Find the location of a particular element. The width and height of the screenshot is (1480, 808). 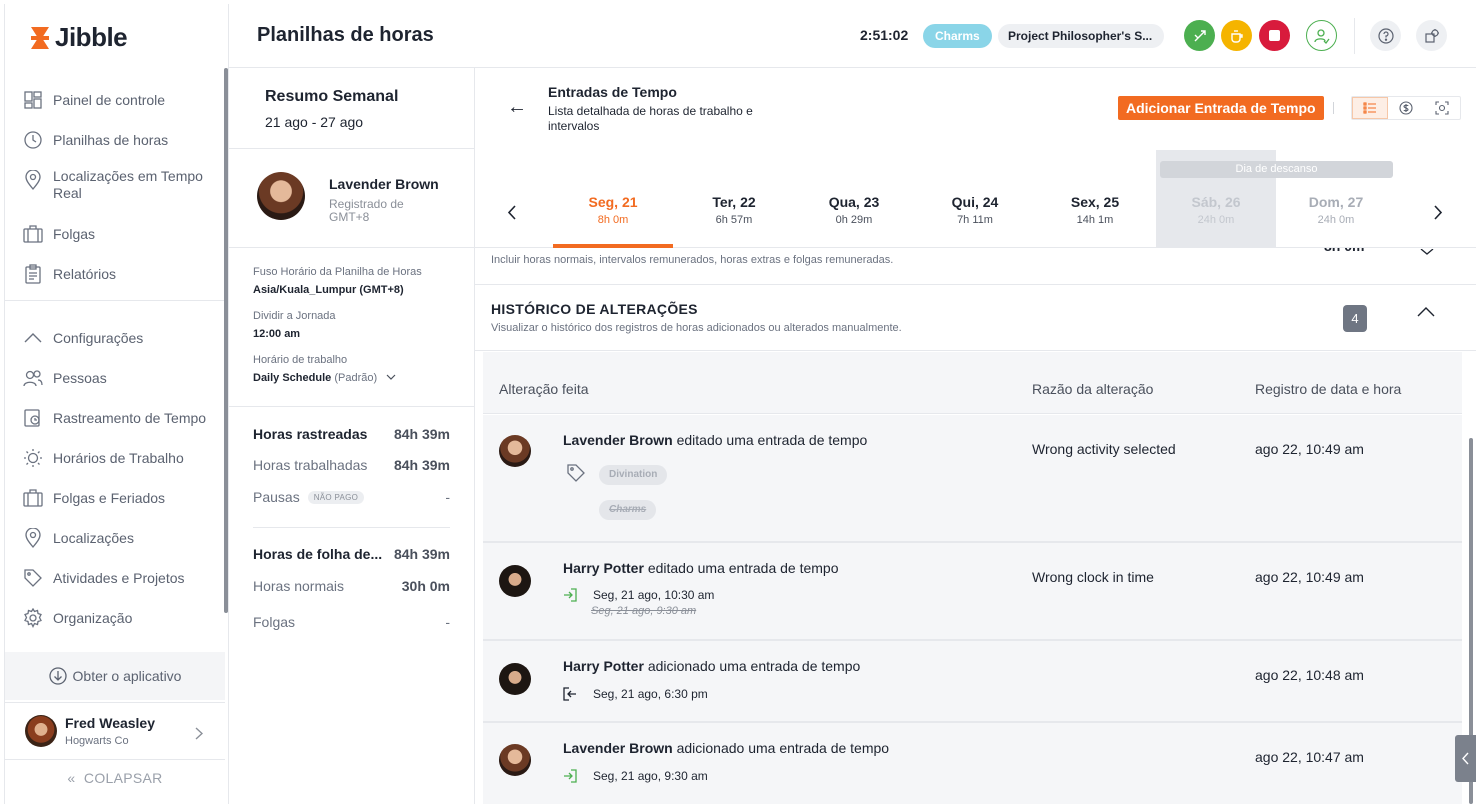

nav-label: Horários de Trabalho is located at coordinates (118, 458).